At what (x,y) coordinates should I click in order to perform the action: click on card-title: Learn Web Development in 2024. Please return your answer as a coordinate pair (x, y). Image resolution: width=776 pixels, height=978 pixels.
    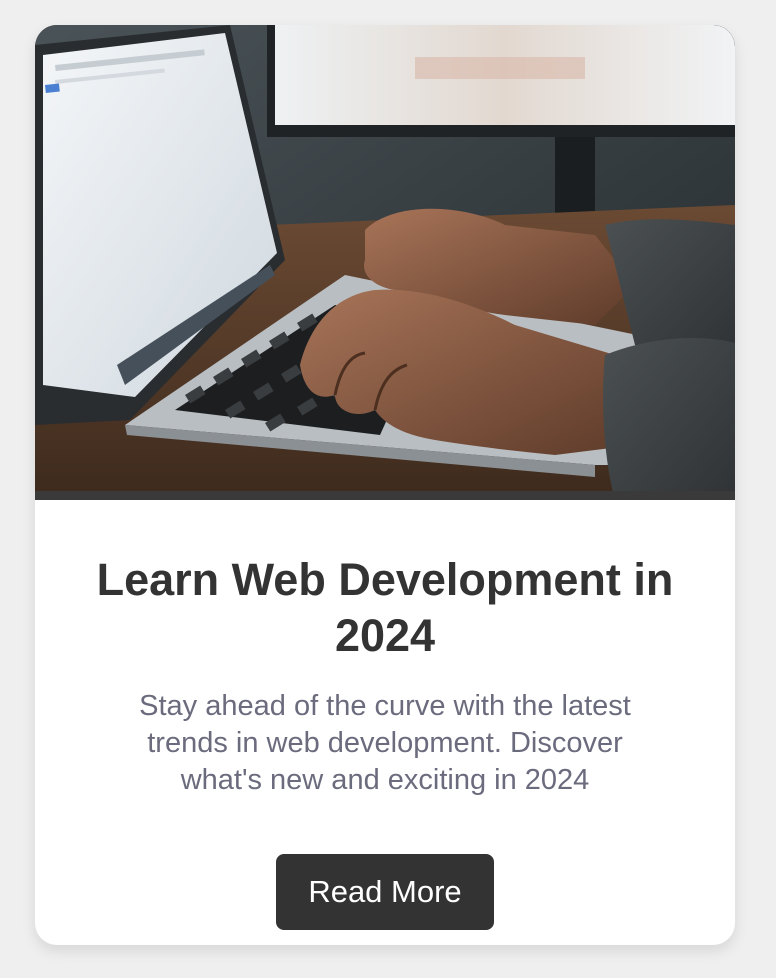
    Looking at the image, I should click on (385, 607).